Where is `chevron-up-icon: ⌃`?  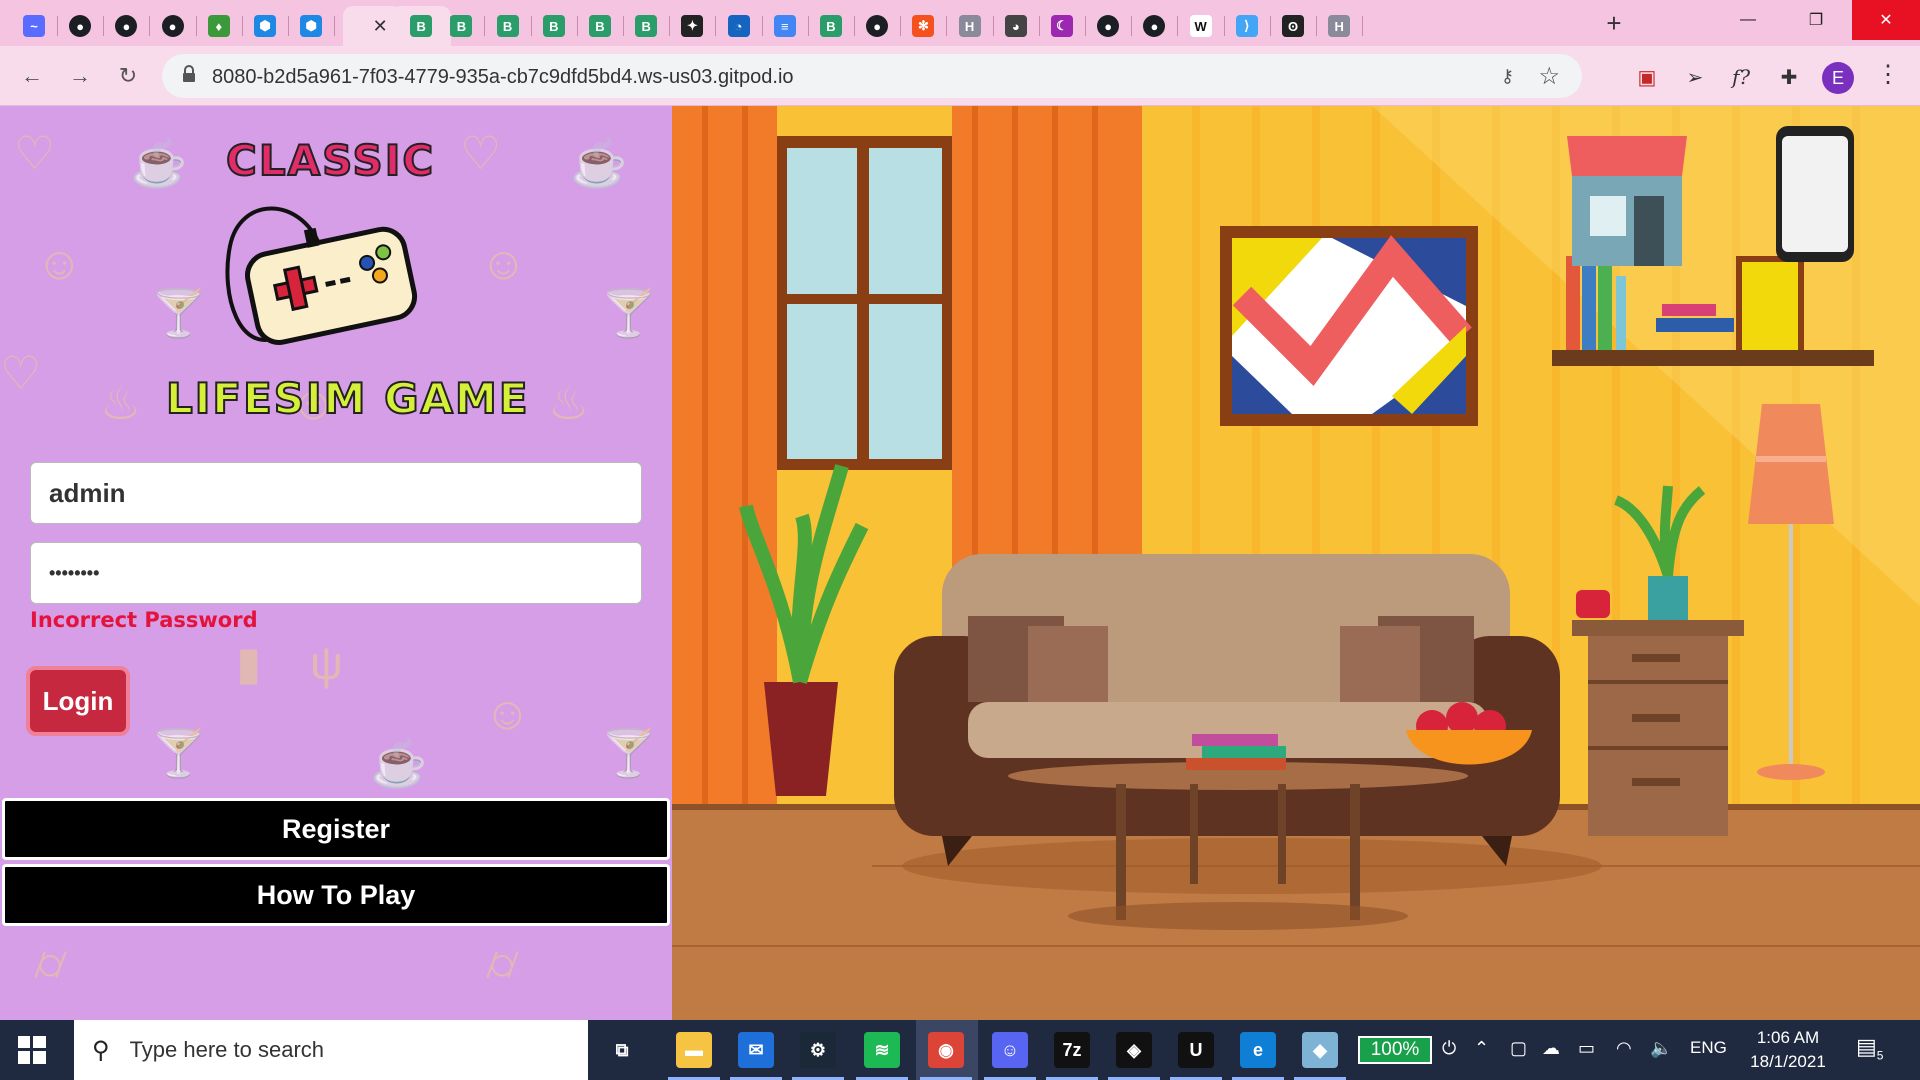 chevron-up-icon: ⌃ is located at coordinates (1481, 1048).